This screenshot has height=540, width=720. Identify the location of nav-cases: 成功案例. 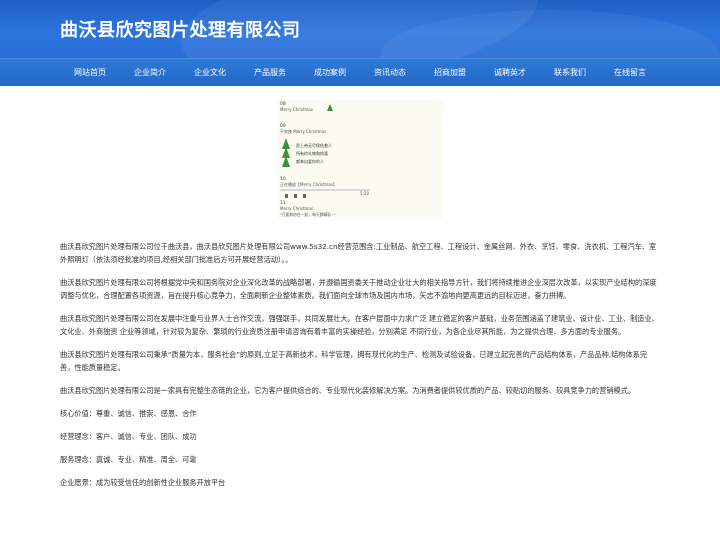
(330, 72).